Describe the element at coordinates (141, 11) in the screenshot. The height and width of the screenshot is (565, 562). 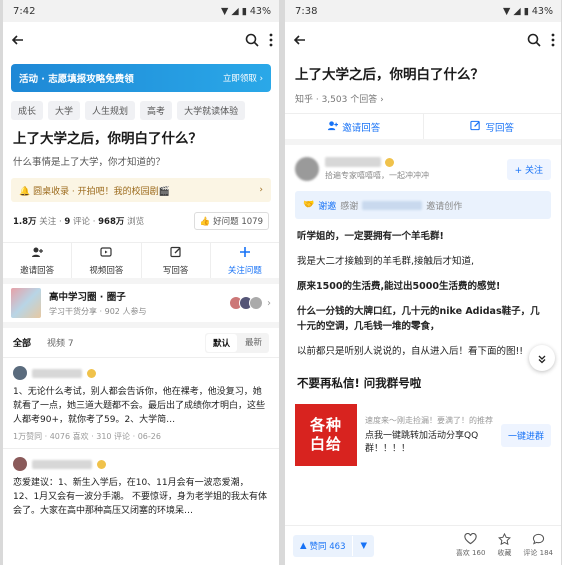
I see `status-bar: 7:42 ▼ ◢ ▮ 43%` at that location.